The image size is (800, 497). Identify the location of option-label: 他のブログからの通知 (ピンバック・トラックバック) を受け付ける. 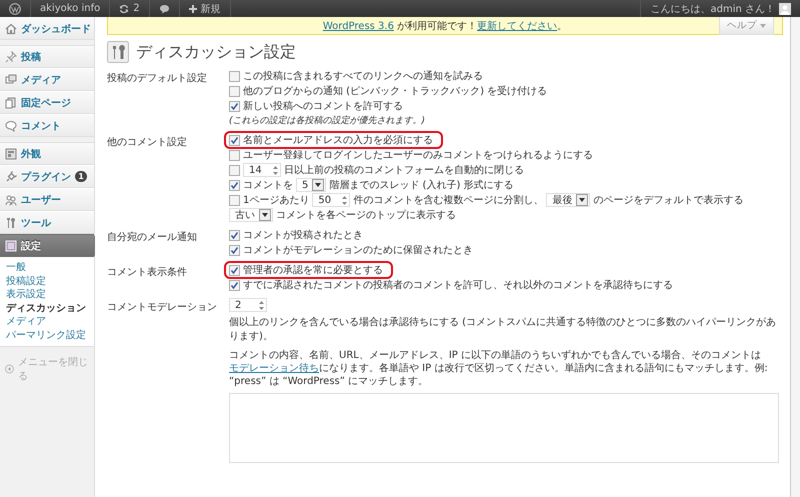
(395, 91).